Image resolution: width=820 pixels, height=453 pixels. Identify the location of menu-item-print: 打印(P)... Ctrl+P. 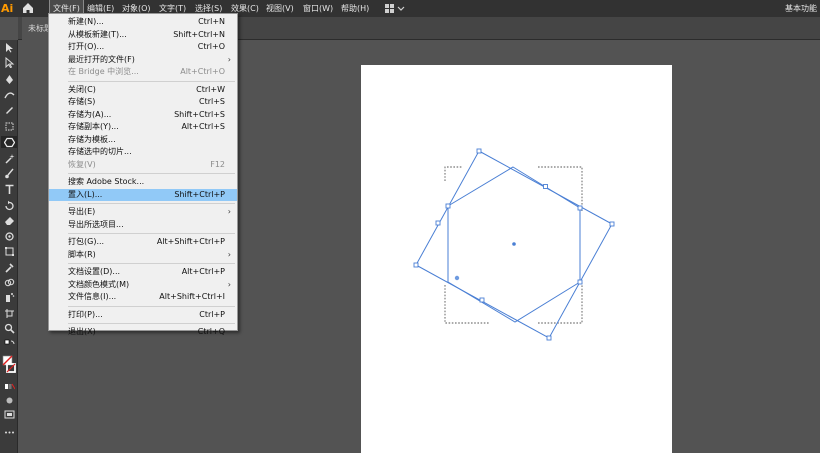
(143, 315).